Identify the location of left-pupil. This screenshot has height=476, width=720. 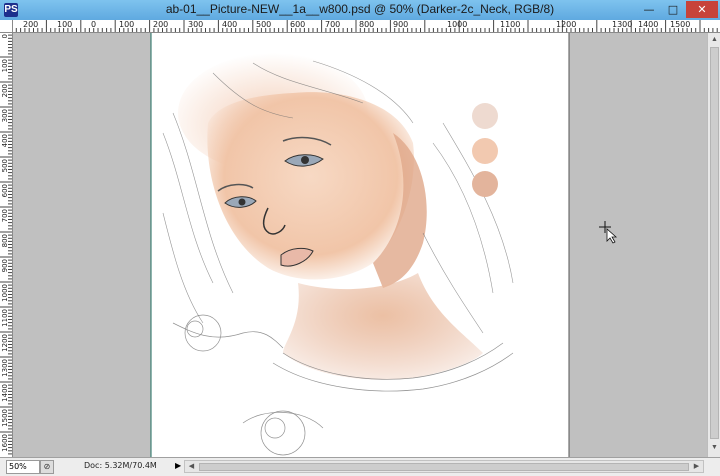
(305, 160).